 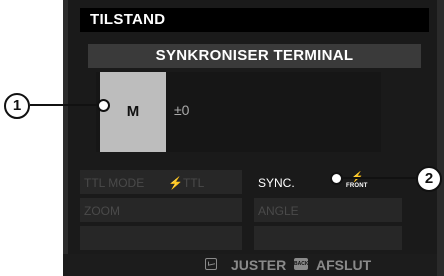 What do you see at coordinates (344, 265) in the screenshot?
I see `exit-label: AFSLUT` at bounding box center [344, 265].